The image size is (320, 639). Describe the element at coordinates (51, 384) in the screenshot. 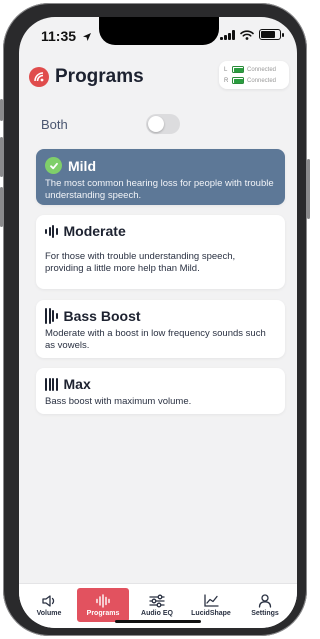

I see `max-bars-icon` at that location.